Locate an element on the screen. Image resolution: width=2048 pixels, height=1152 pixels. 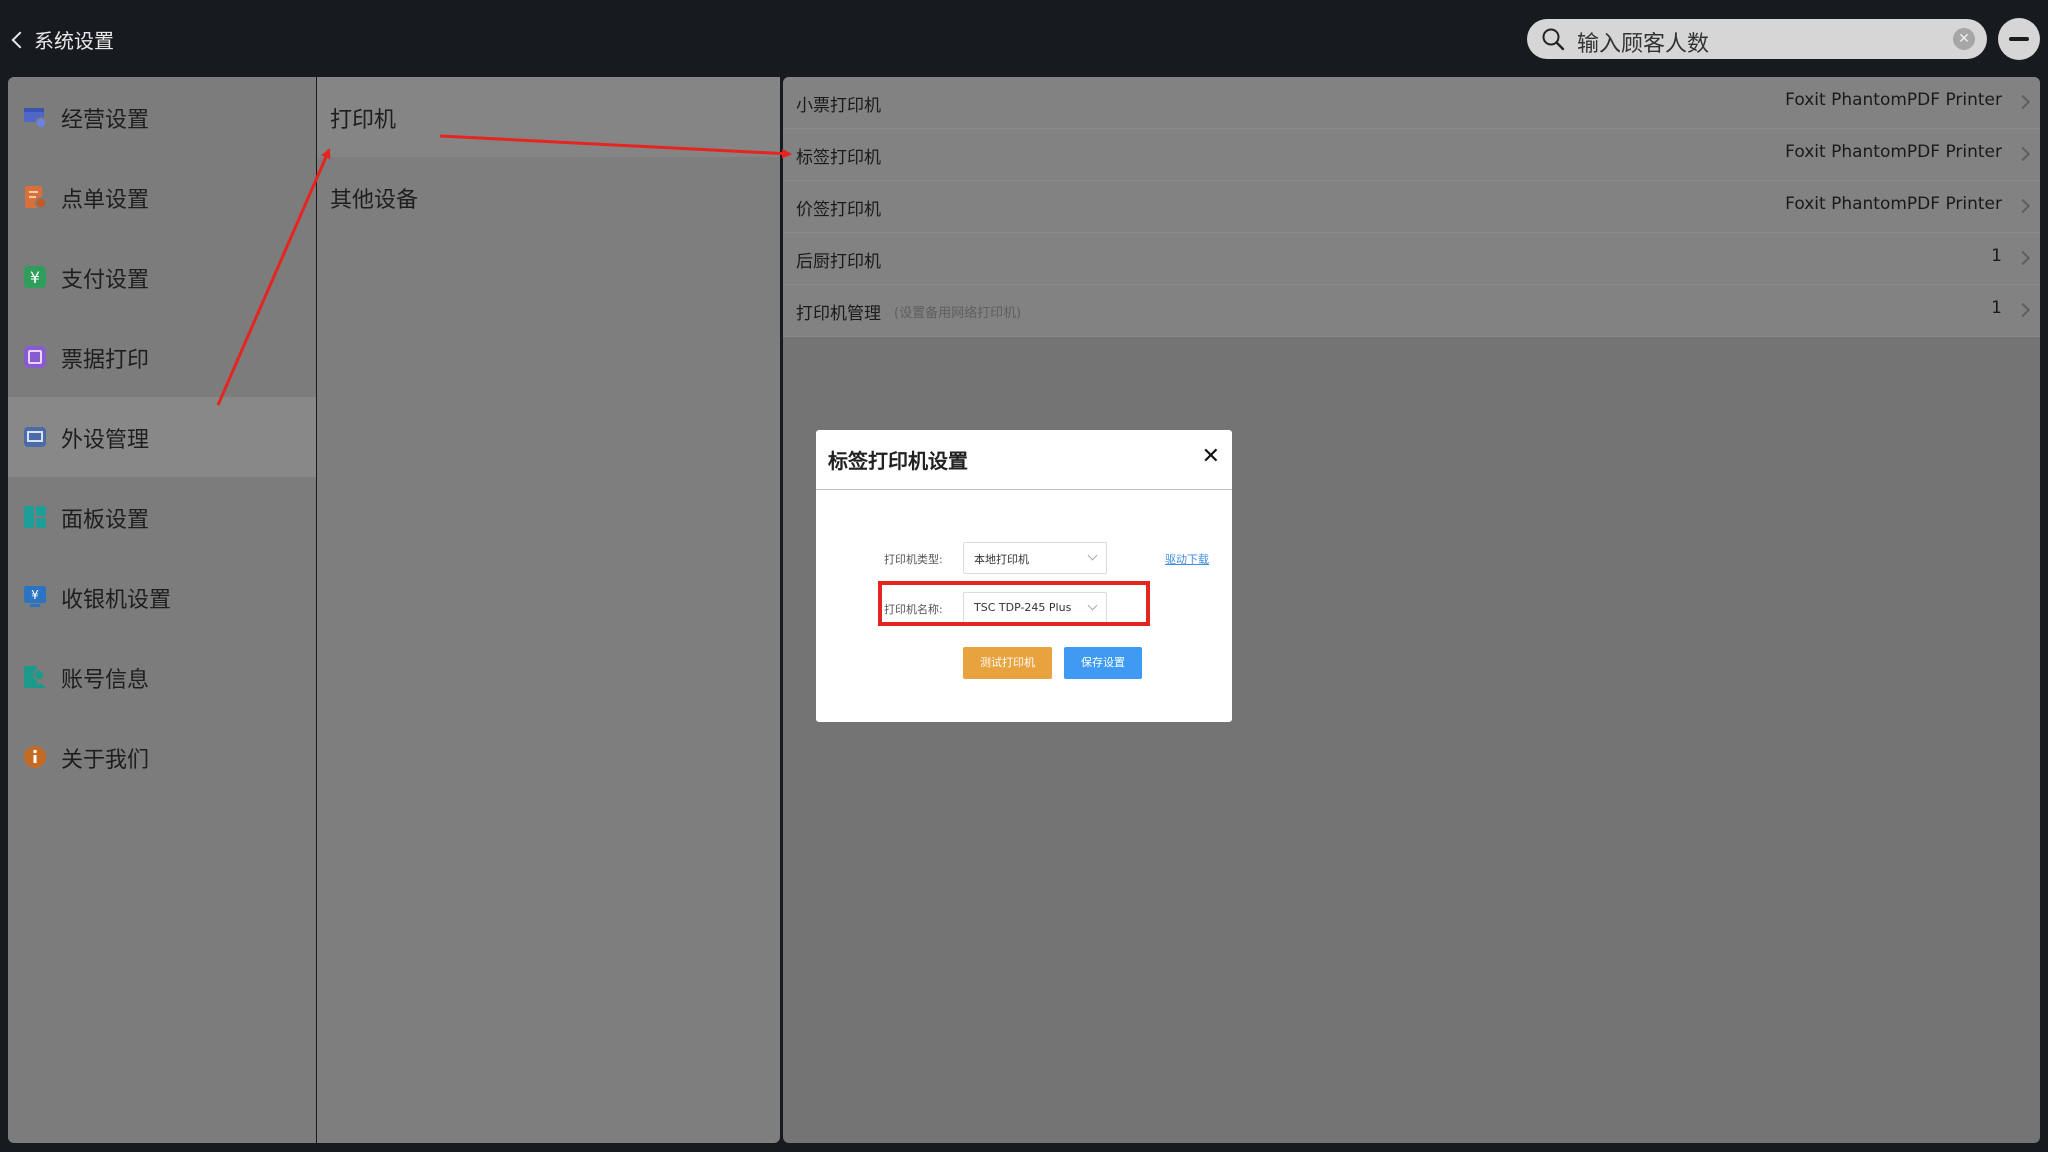
dialog-title: 标签打印机设置 is located at coordinates (898, 461).